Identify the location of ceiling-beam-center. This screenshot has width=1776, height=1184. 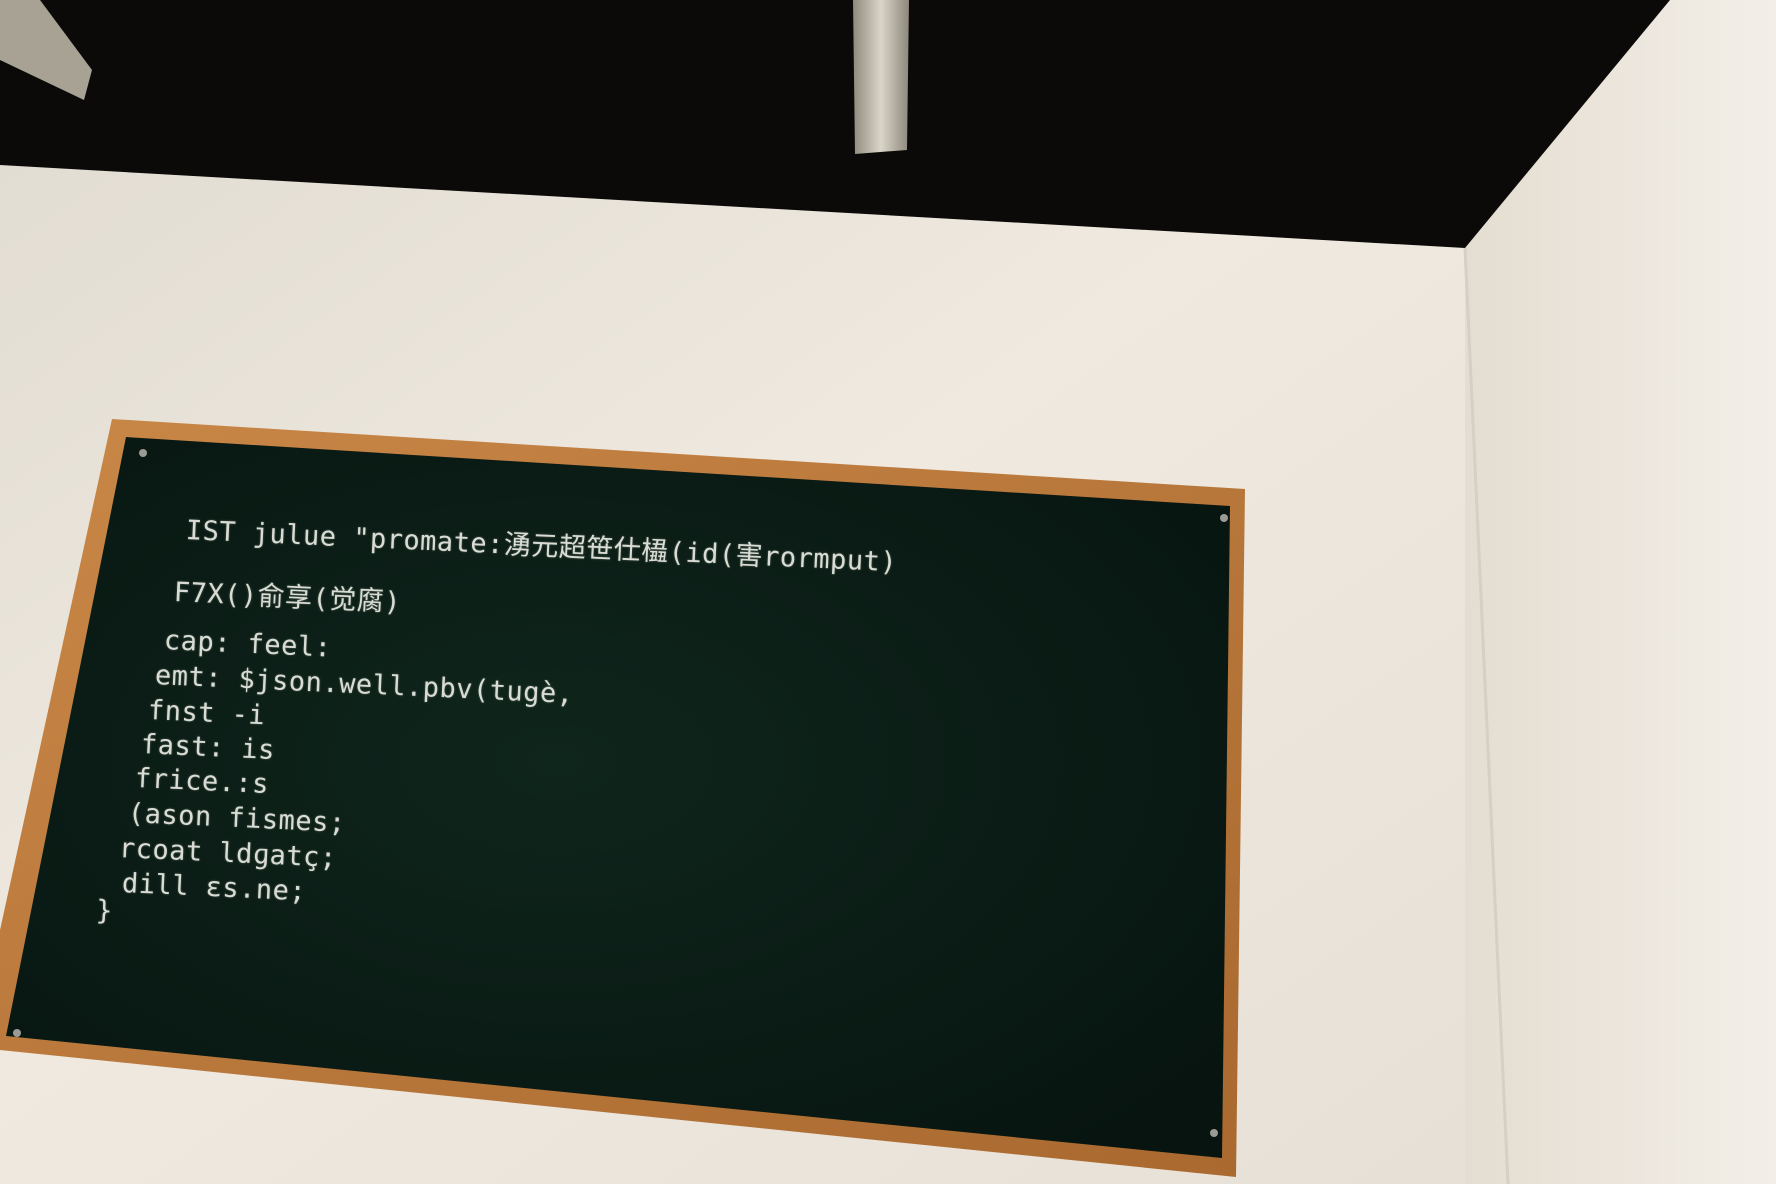
(881, 77).